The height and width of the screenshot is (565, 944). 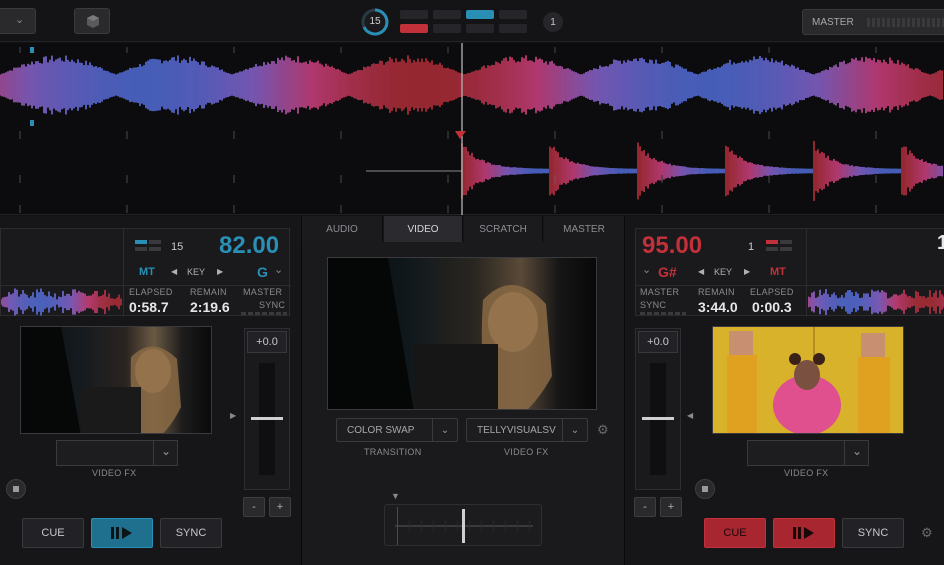 What do you see at coordinates (716, 292) in the screenshot?
I see `right-remain-label: REMAIN` at bounding box center [716, 292].